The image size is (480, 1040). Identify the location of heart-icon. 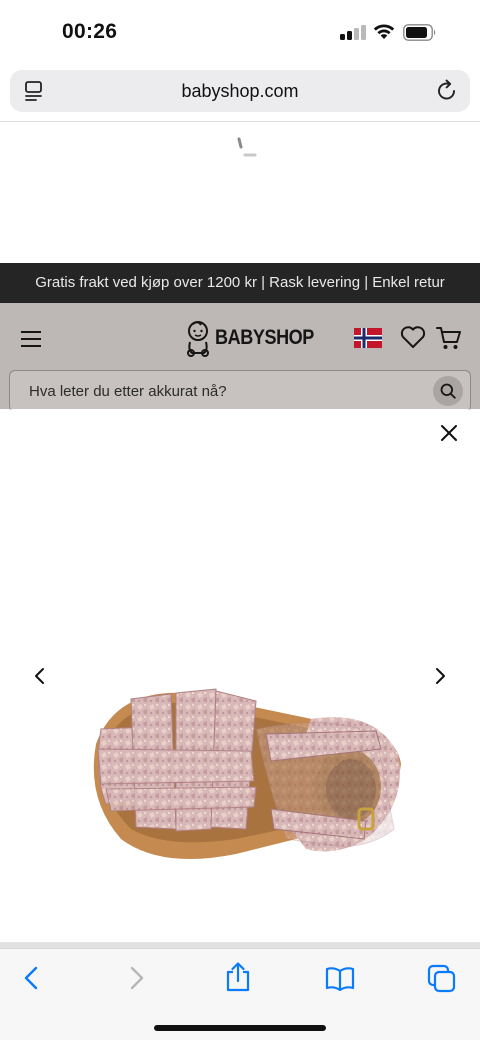
(413, 337).